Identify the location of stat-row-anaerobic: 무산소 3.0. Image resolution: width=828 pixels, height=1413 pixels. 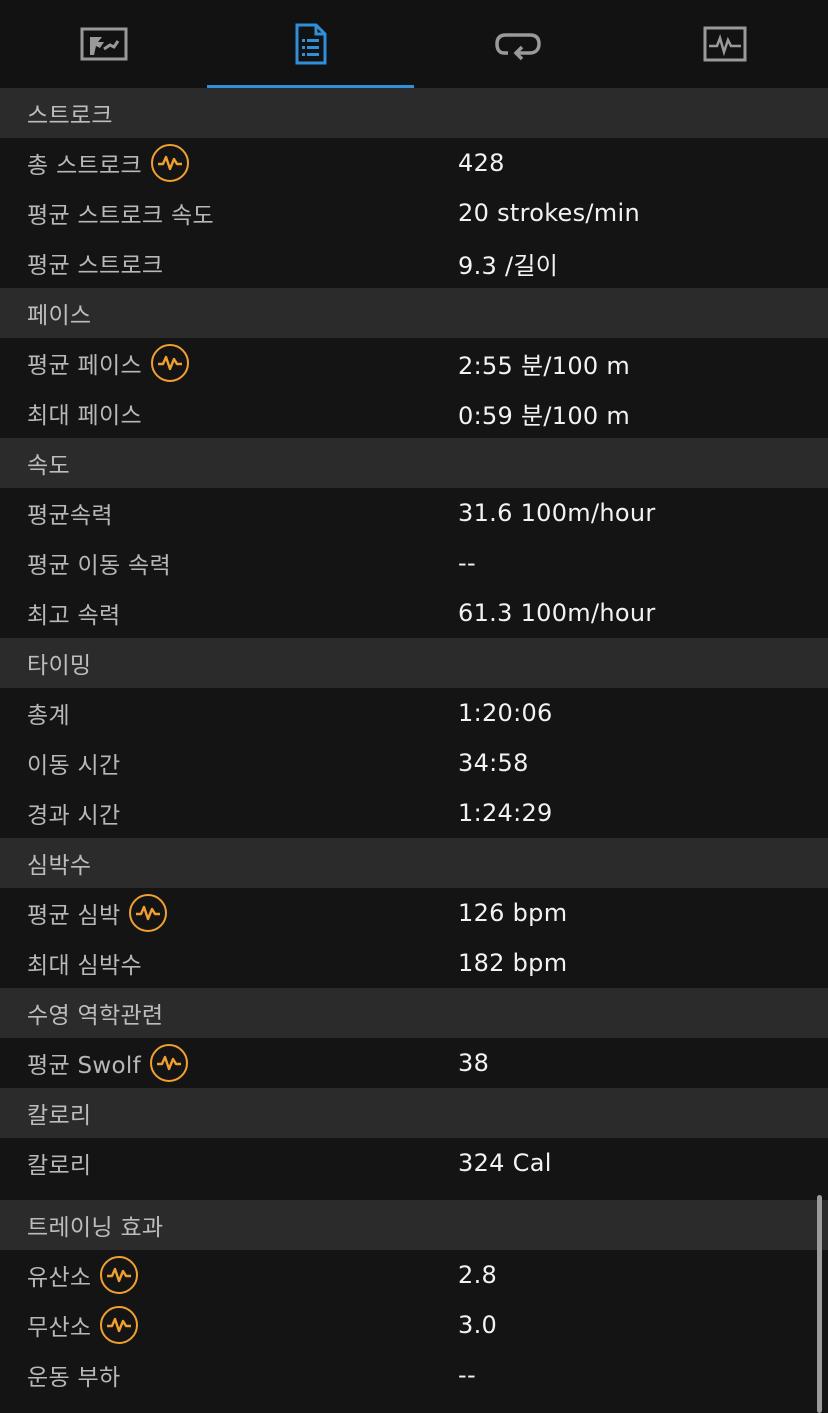
(414, 1325).